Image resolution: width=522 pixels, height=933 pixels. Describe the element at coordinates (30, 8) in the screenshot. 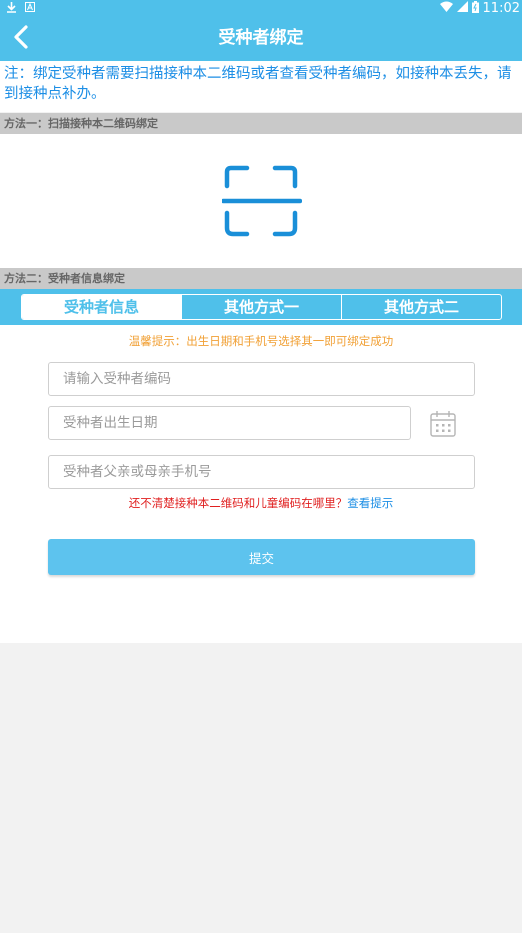

I see `a-icon` at that location.